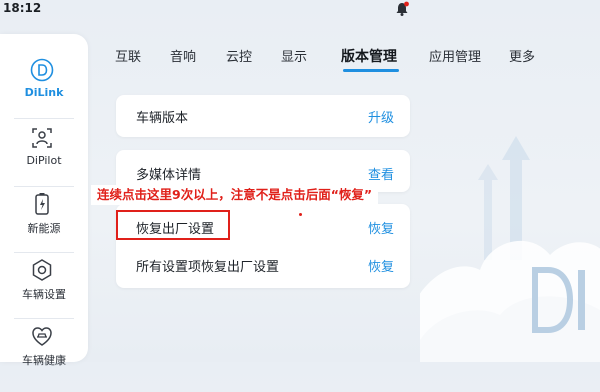 The width and height of the screenshot is (600, 392). I want to click on view-button: 查看, so click(381, 173).